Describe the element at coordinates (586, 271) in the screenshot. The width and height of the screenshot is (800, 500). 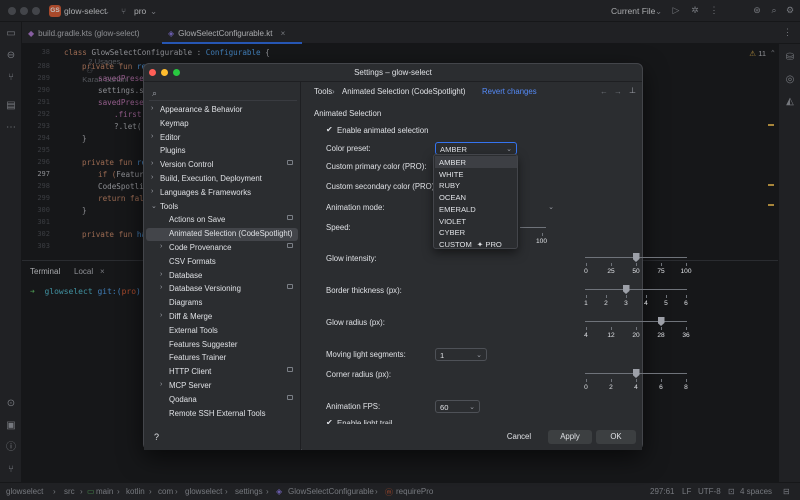
I see `slider-tick-label: 0` at that location.